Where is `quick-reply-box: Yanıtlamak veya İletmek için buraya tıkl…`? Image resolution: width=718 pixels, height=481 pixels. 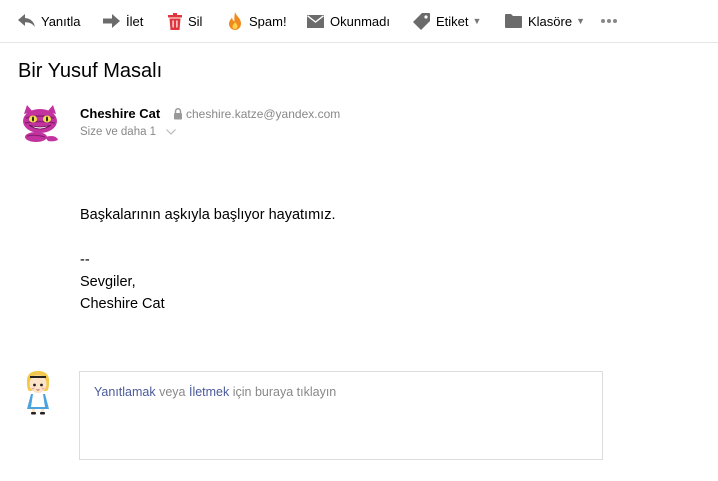
quick-reply-box: Yanıtlamak veya İletmek için buraya tıkl… is located at coordinates (341, 415).